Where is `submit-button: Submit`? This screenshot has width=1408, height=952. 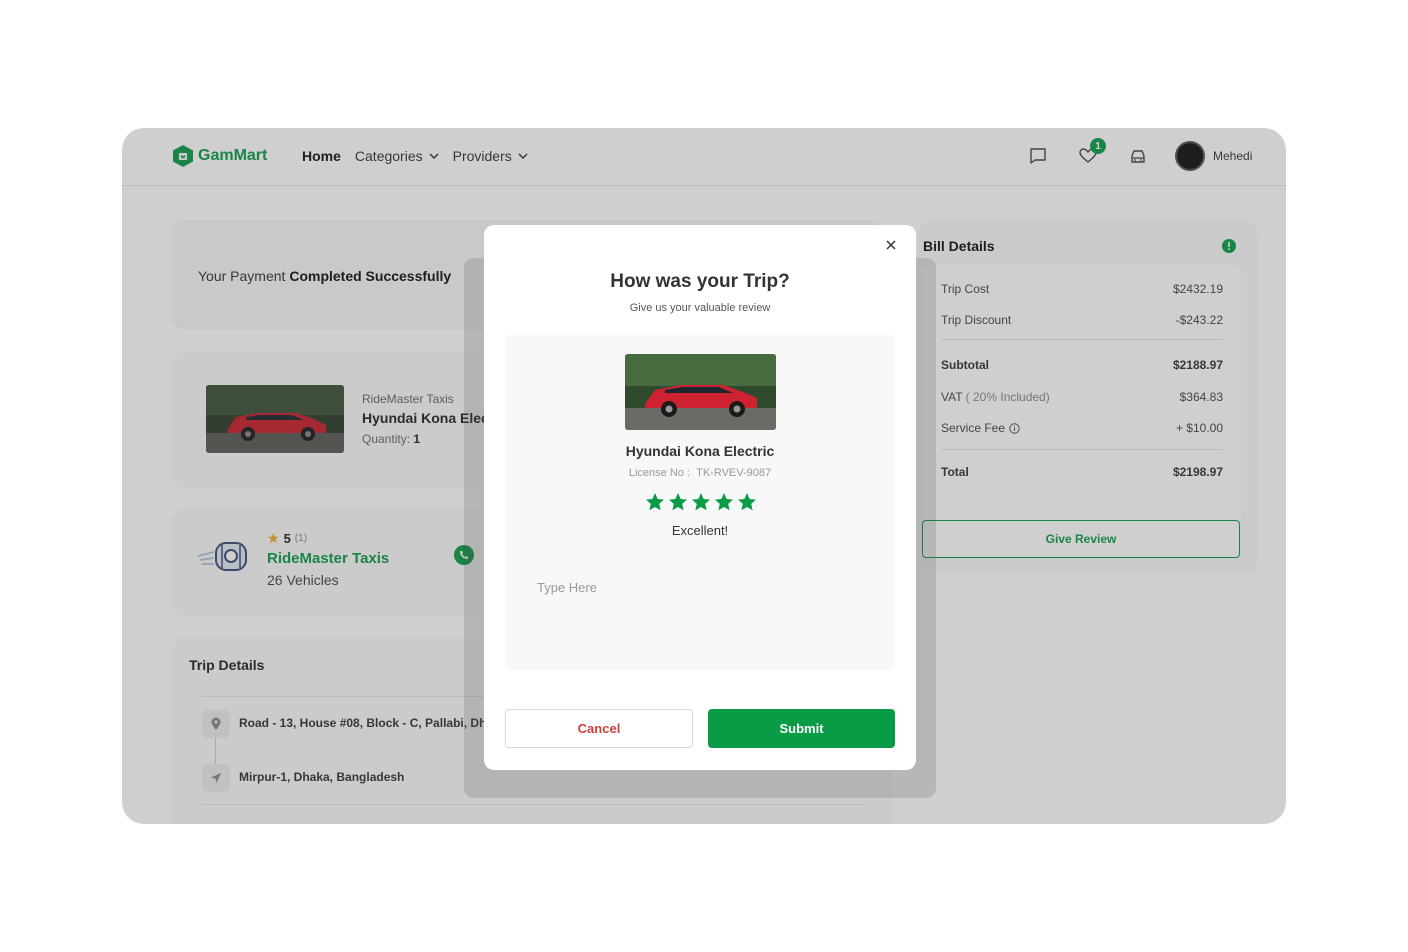
submit-button: Submit is located at coordinates (801, 728).